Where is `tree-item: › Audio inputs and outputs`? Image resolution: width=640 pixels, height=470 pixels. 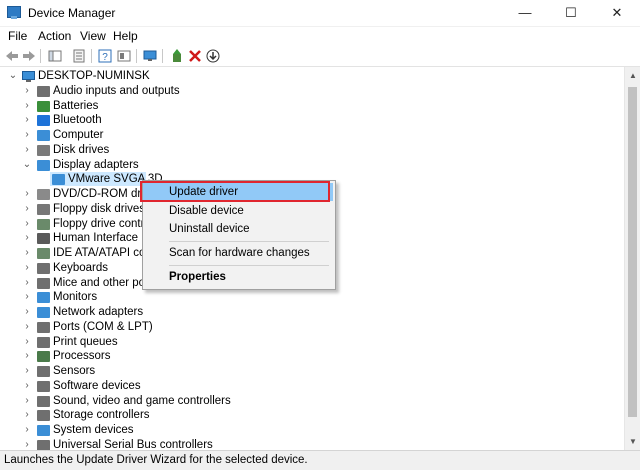
tree-item: › Audio inputs and outputs is located at coordinates (300, 91).